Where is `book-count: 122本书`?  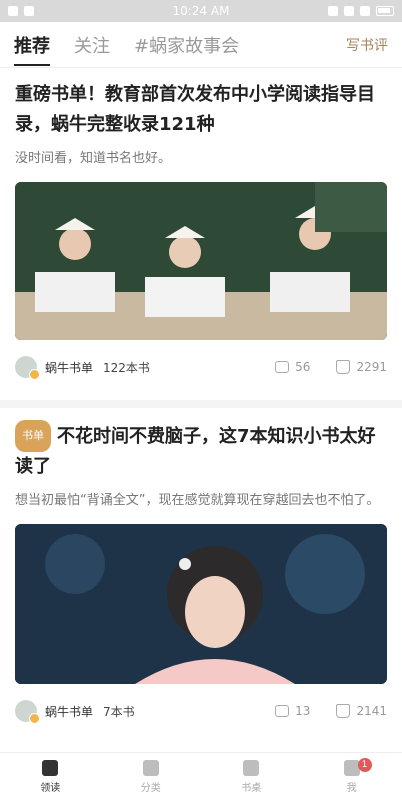 book-count: 122本书 is located at coordinates (126, 367).